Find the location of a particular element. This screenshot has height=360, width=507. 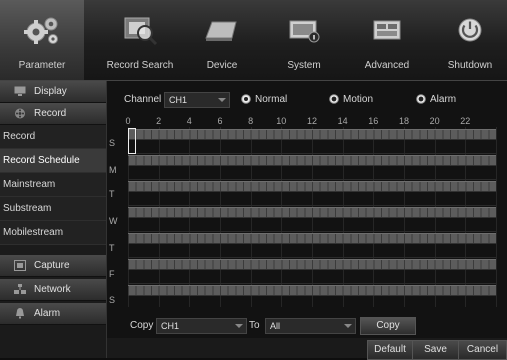

to-label: To is located at coordinates (254, 325).